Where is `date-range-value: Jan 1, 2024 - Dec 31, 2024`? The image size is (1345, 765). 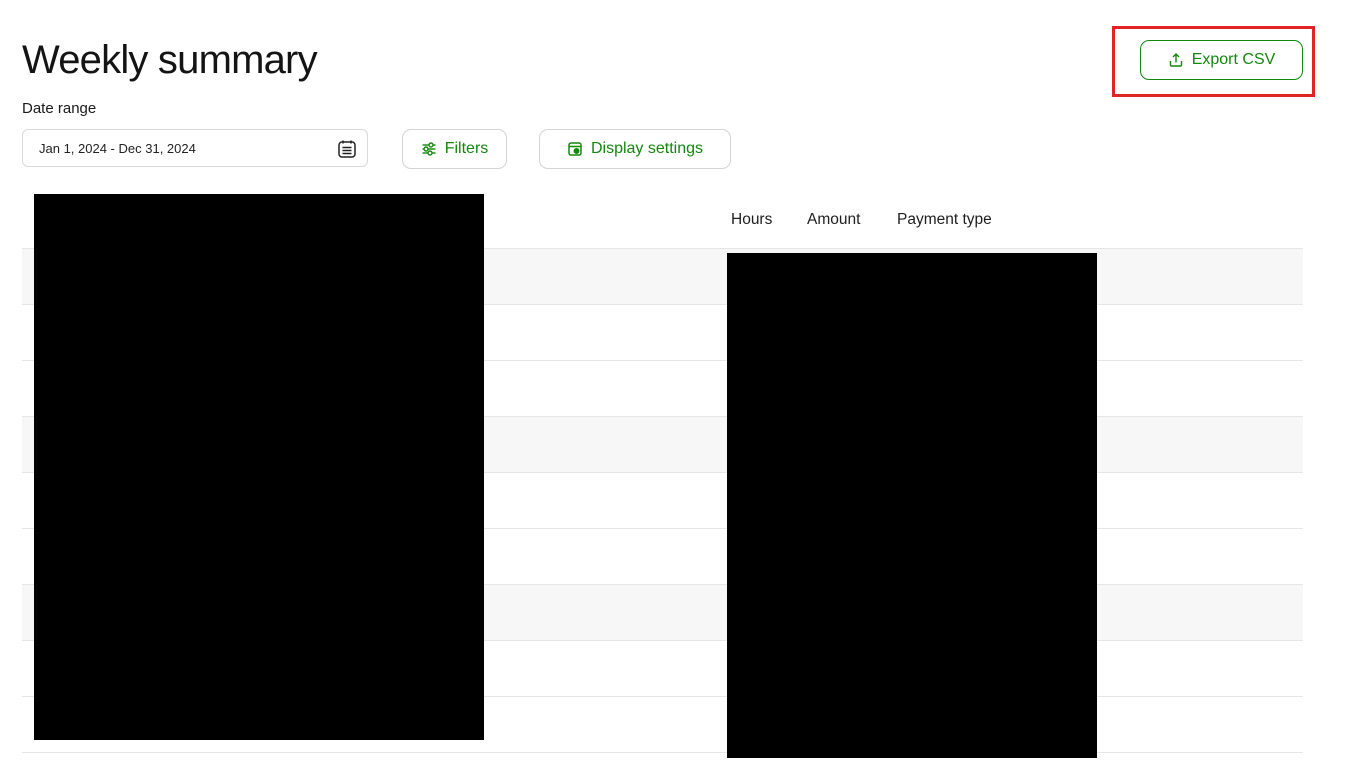
date-range-value: Jan 1, 2024 - Dec 31, 2024 is located at coordinates (117, 148).